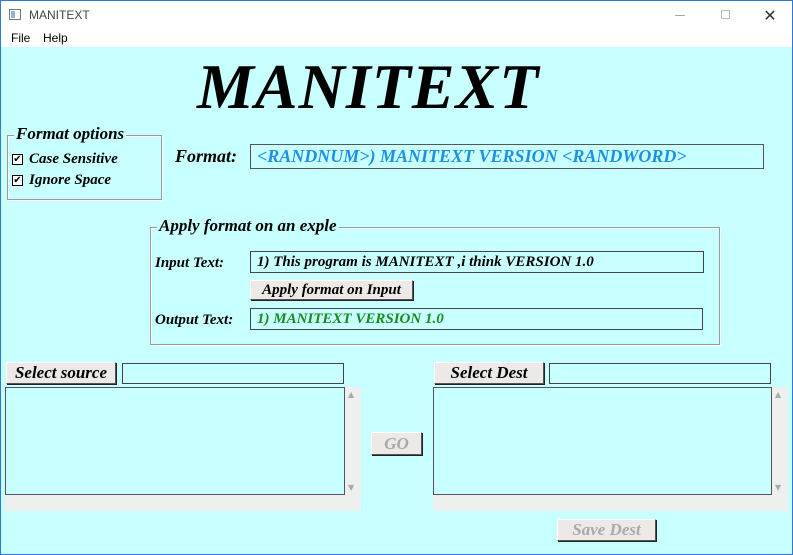 The image size is (793, 555). What do you see at coordinates (70, 180) in the screenshot?
I see `ignore-space-label: Ignore Space` at bounding box center [70, 180].